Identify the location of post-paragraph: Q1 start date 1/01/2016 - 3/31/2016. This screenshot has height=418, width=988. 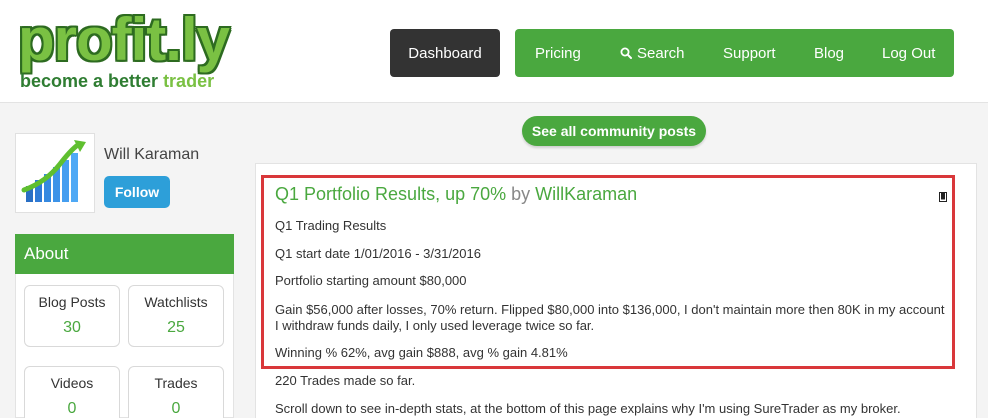
(378, 253).